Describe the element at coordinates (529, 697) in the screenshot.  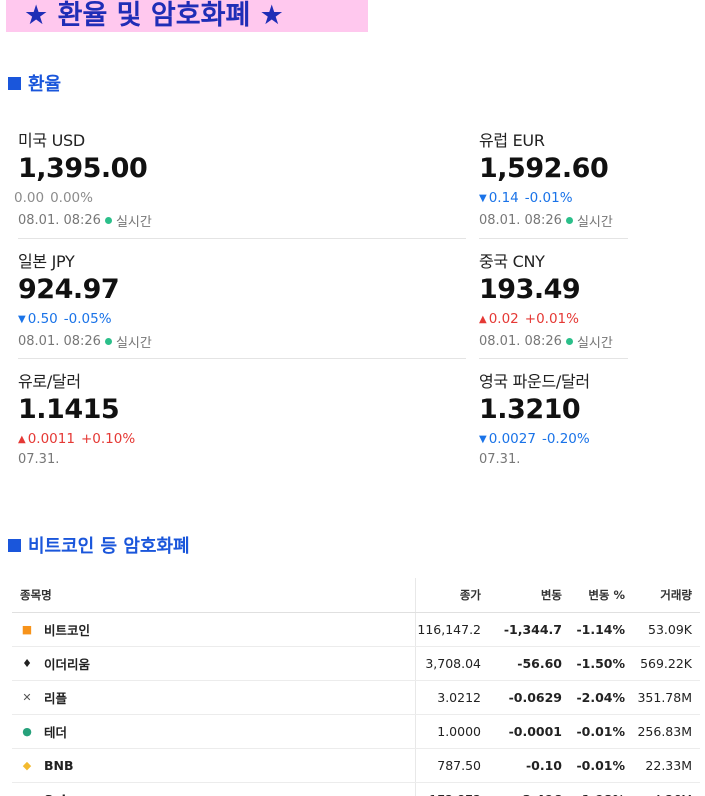
I see `coin-change: -0.0629` at that location.